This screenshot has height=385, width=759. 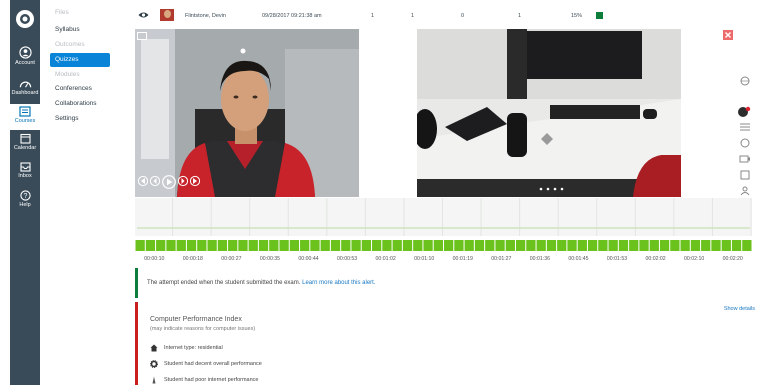 I want to click on canvas-logo, so click(x=25, y=19).